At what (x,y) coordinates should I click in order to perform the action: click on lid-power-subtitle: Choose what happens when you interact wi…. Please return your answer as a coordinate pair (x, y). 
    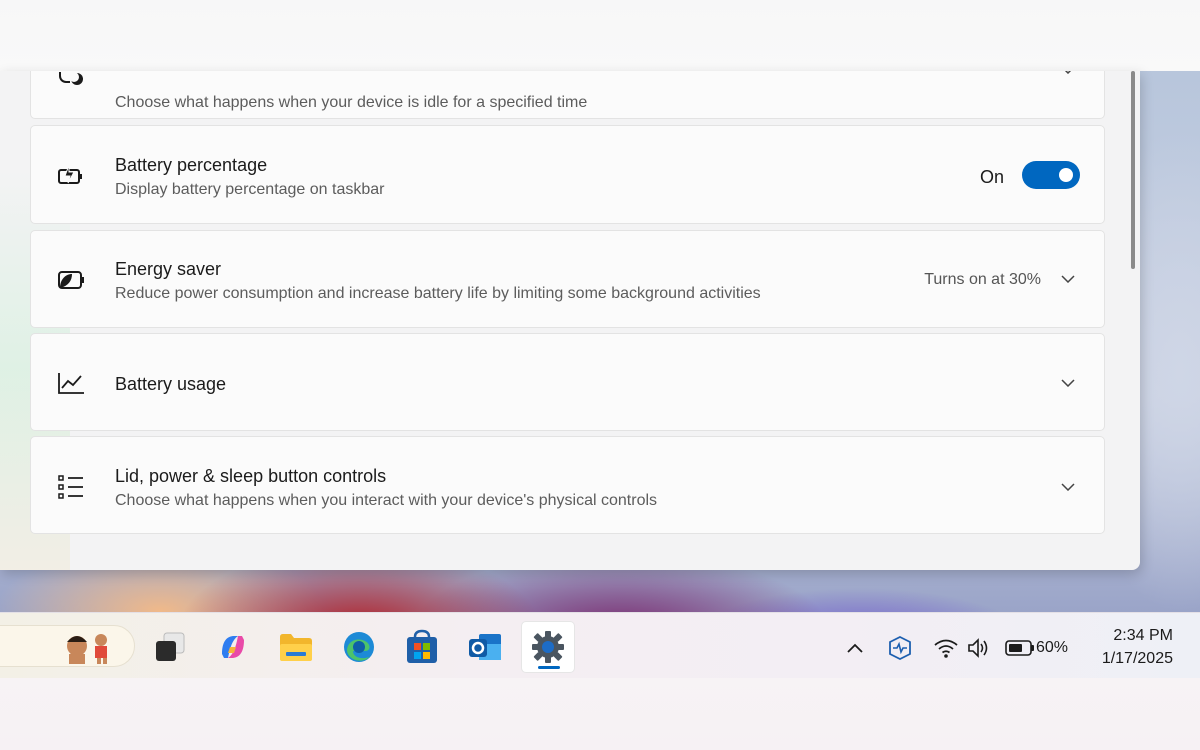
    Looking at the image, I should click on (386, 500).